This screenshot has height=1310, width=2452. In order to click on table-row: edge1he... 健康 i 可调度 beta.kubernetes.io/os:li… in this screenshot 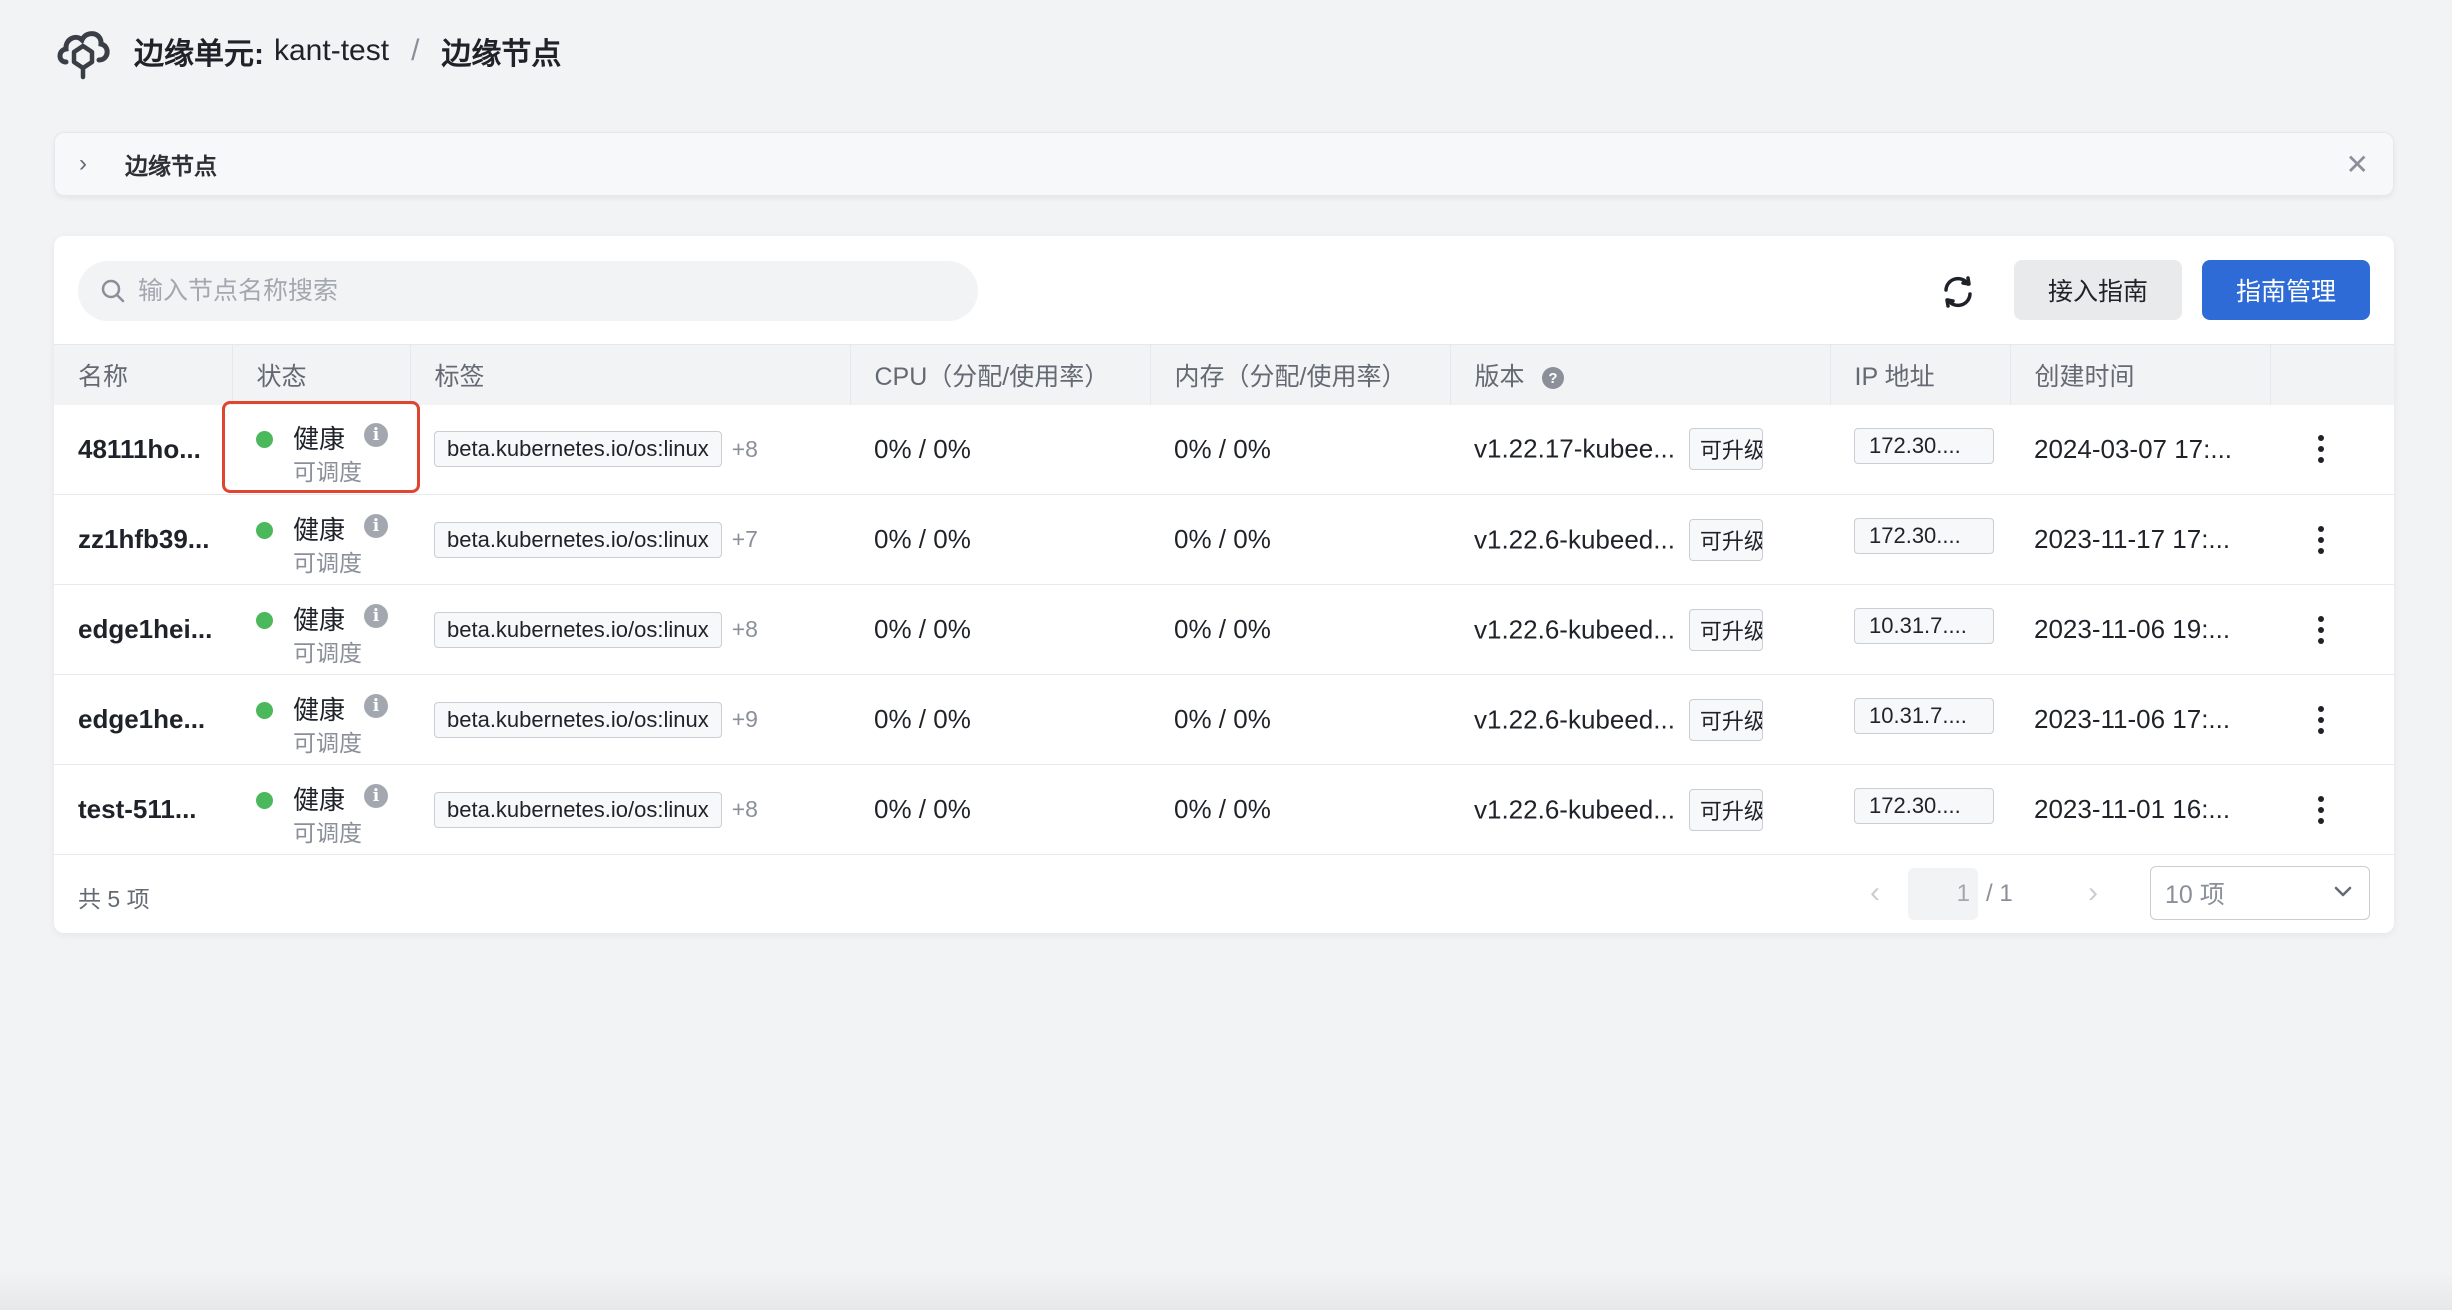, I will do `click(1224, 719)`.